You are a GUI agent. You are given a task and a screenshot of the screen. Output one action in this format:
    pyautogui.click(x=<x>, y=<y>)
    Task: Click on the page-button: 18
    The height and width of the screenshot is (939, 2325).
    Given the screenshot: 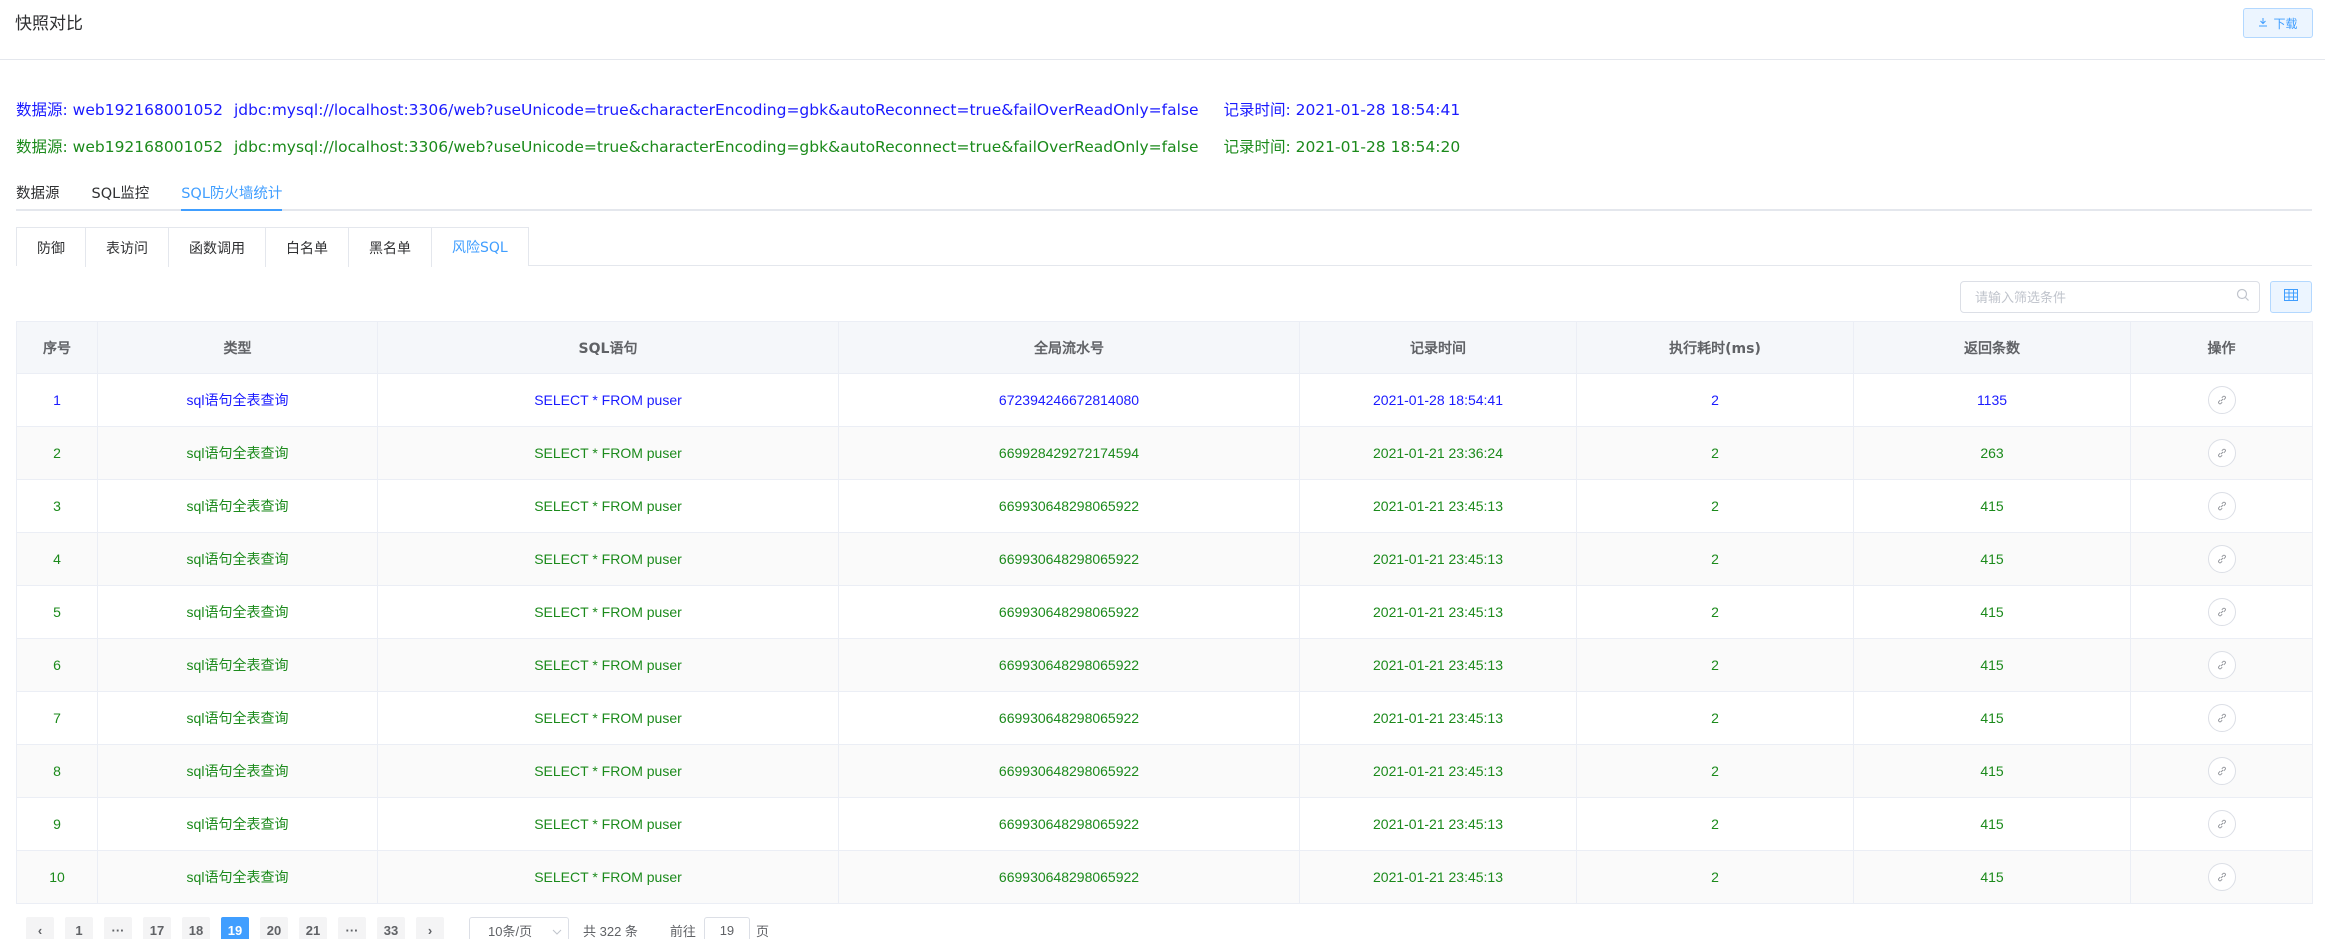 What is the action you would take?
    pyautogui.click(x=196, y=928)
    